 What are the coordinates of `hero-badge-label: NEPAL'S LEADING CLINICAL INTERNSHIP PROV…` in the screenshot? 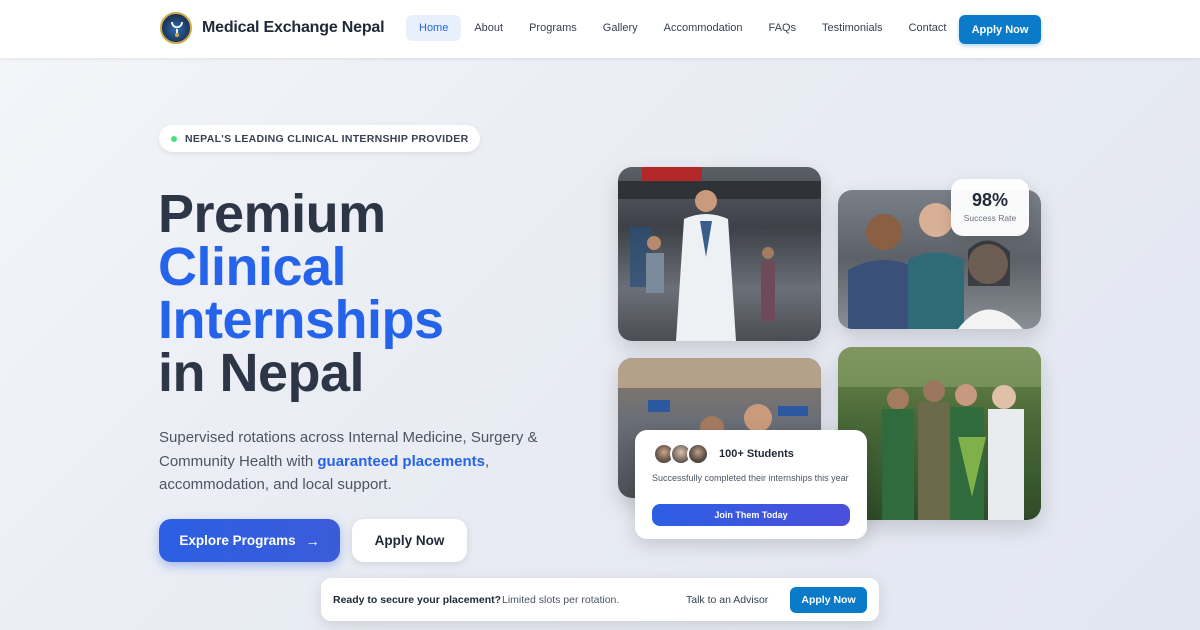 It's located at (327, 138).